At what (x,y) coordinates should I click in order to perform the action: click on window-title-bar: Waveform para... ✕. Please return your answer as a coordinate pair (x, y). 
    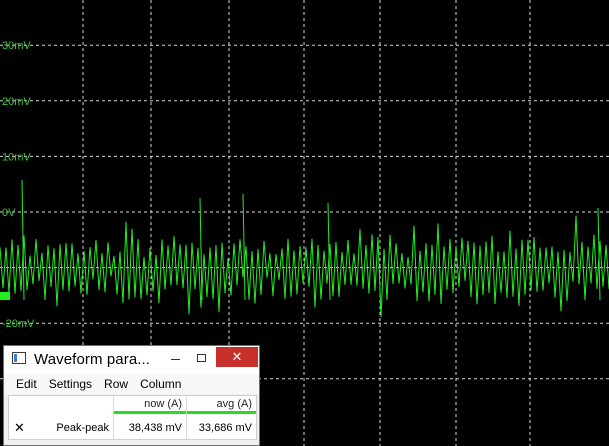
    Looking at the image, I should click on (131, 360).